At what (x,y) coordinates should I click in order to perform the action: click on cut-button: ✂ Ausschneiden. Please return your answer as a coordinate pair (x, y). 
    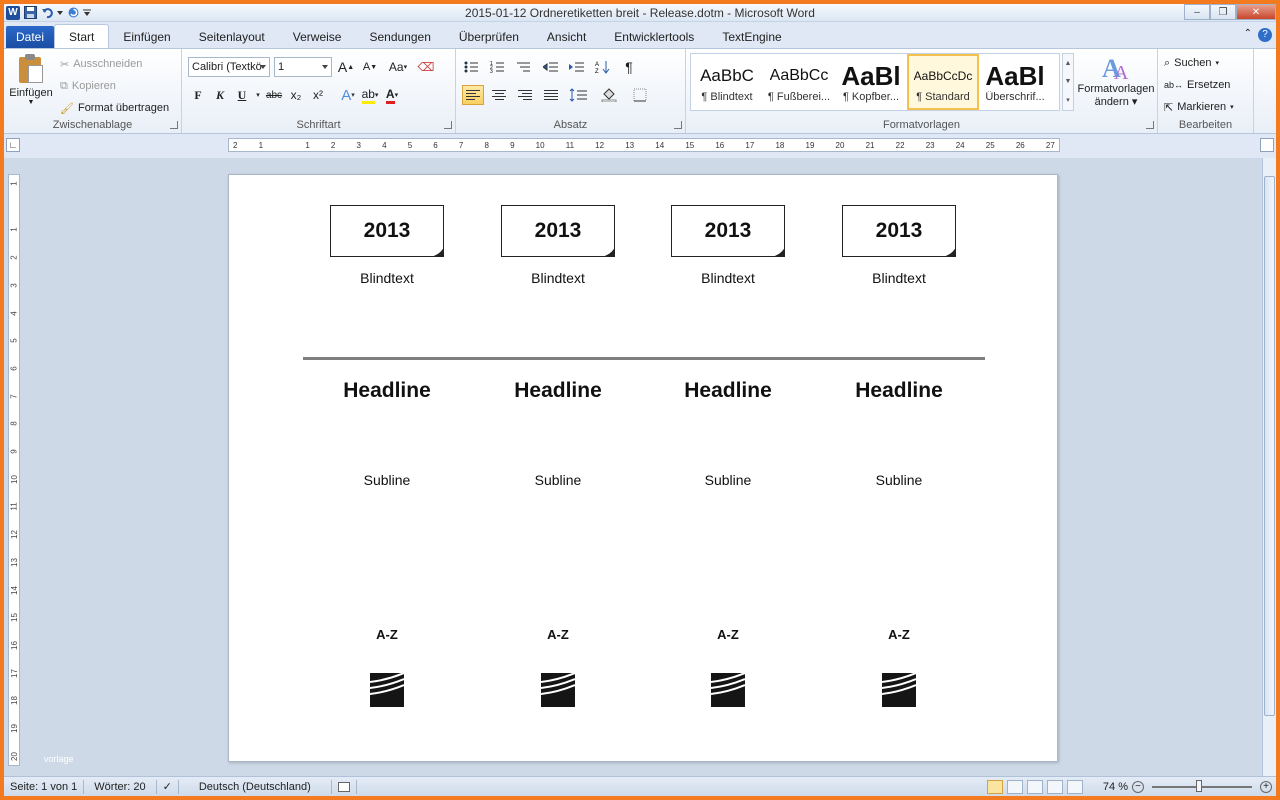
    Looking at the image, I should click on (114, 64).